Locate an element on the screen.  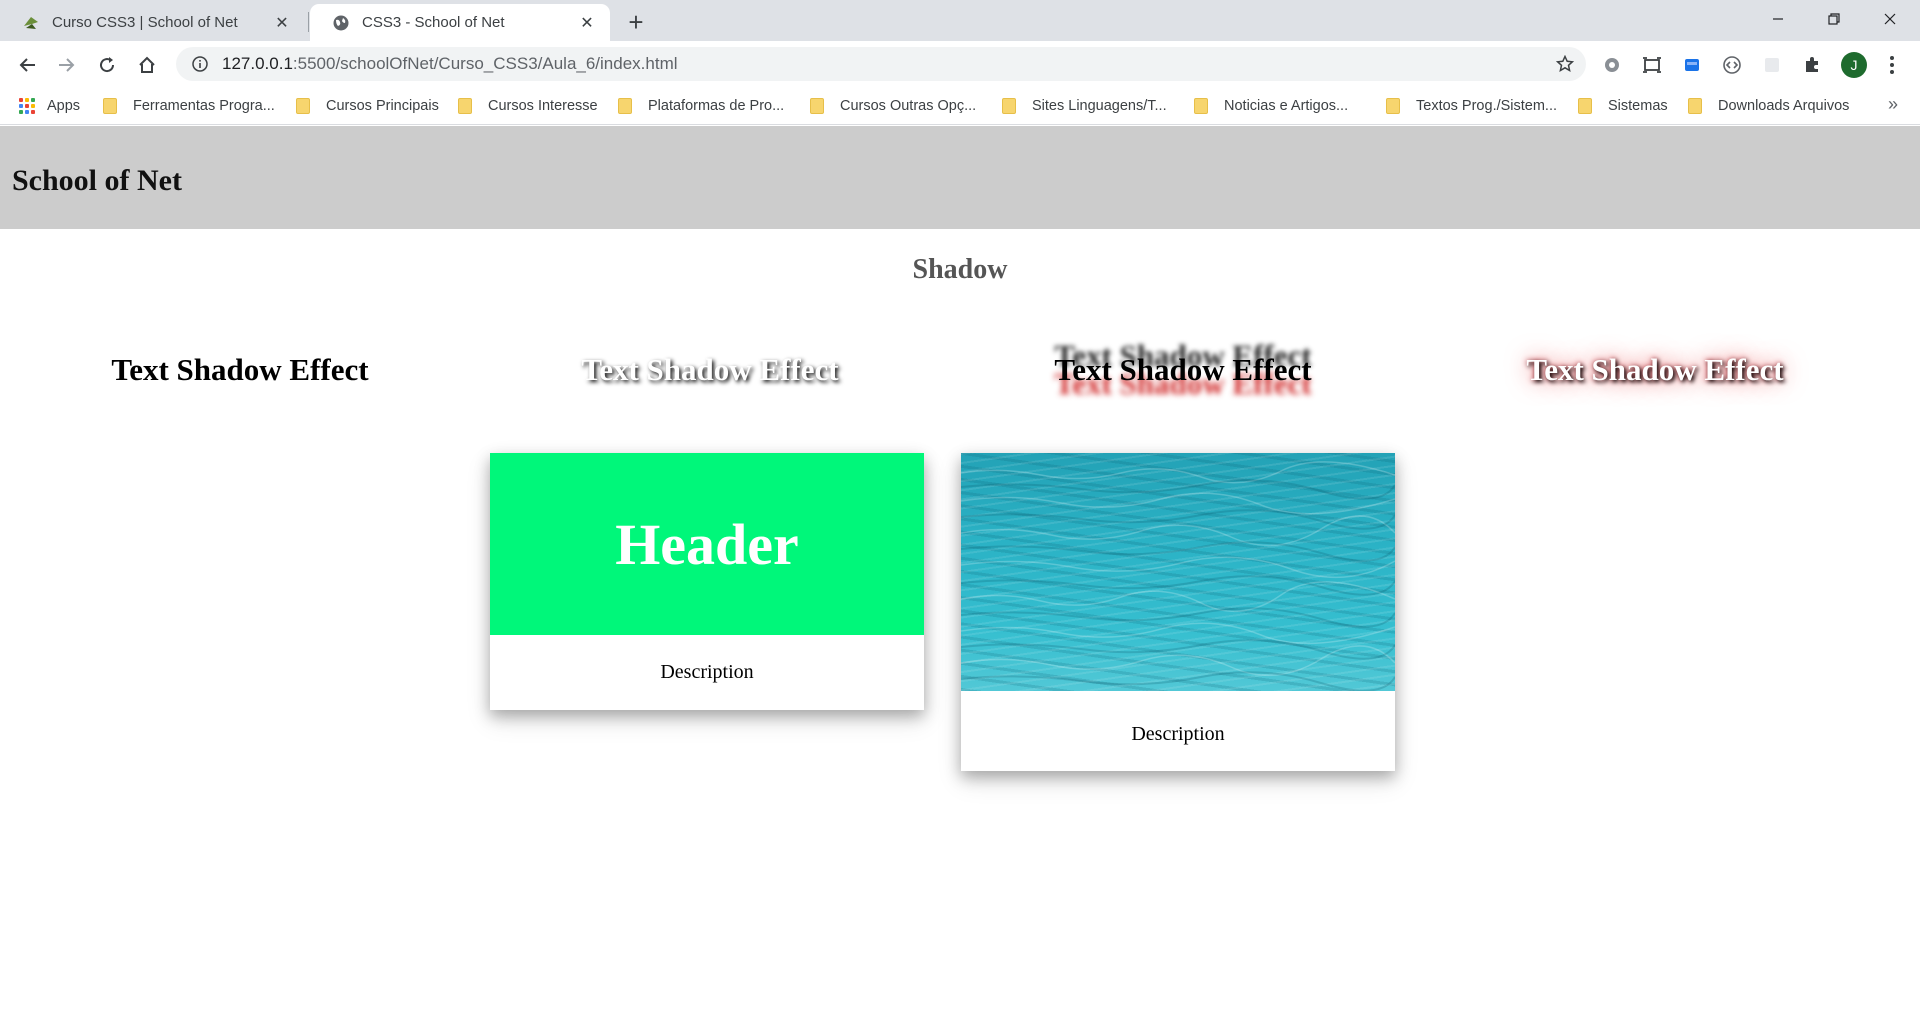
water-image is located at coordinates (1178, 572).